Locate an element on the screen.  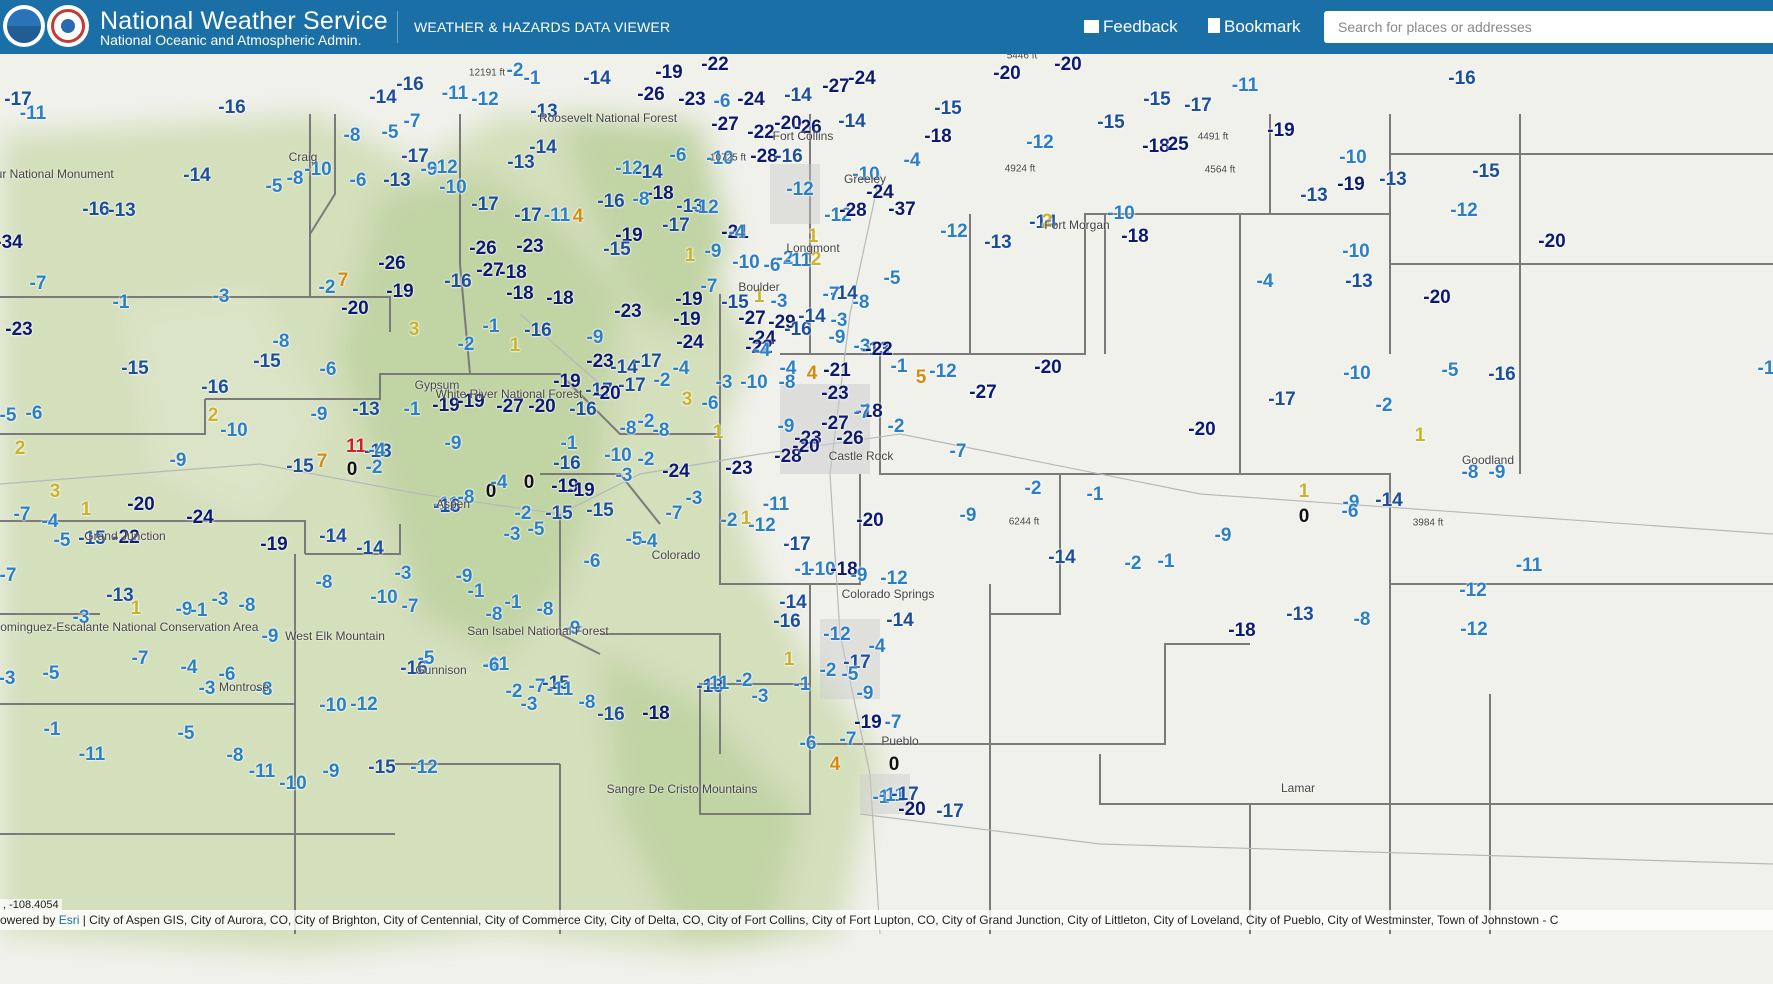
esri-link: Esri is located at coordinates (69, 920).